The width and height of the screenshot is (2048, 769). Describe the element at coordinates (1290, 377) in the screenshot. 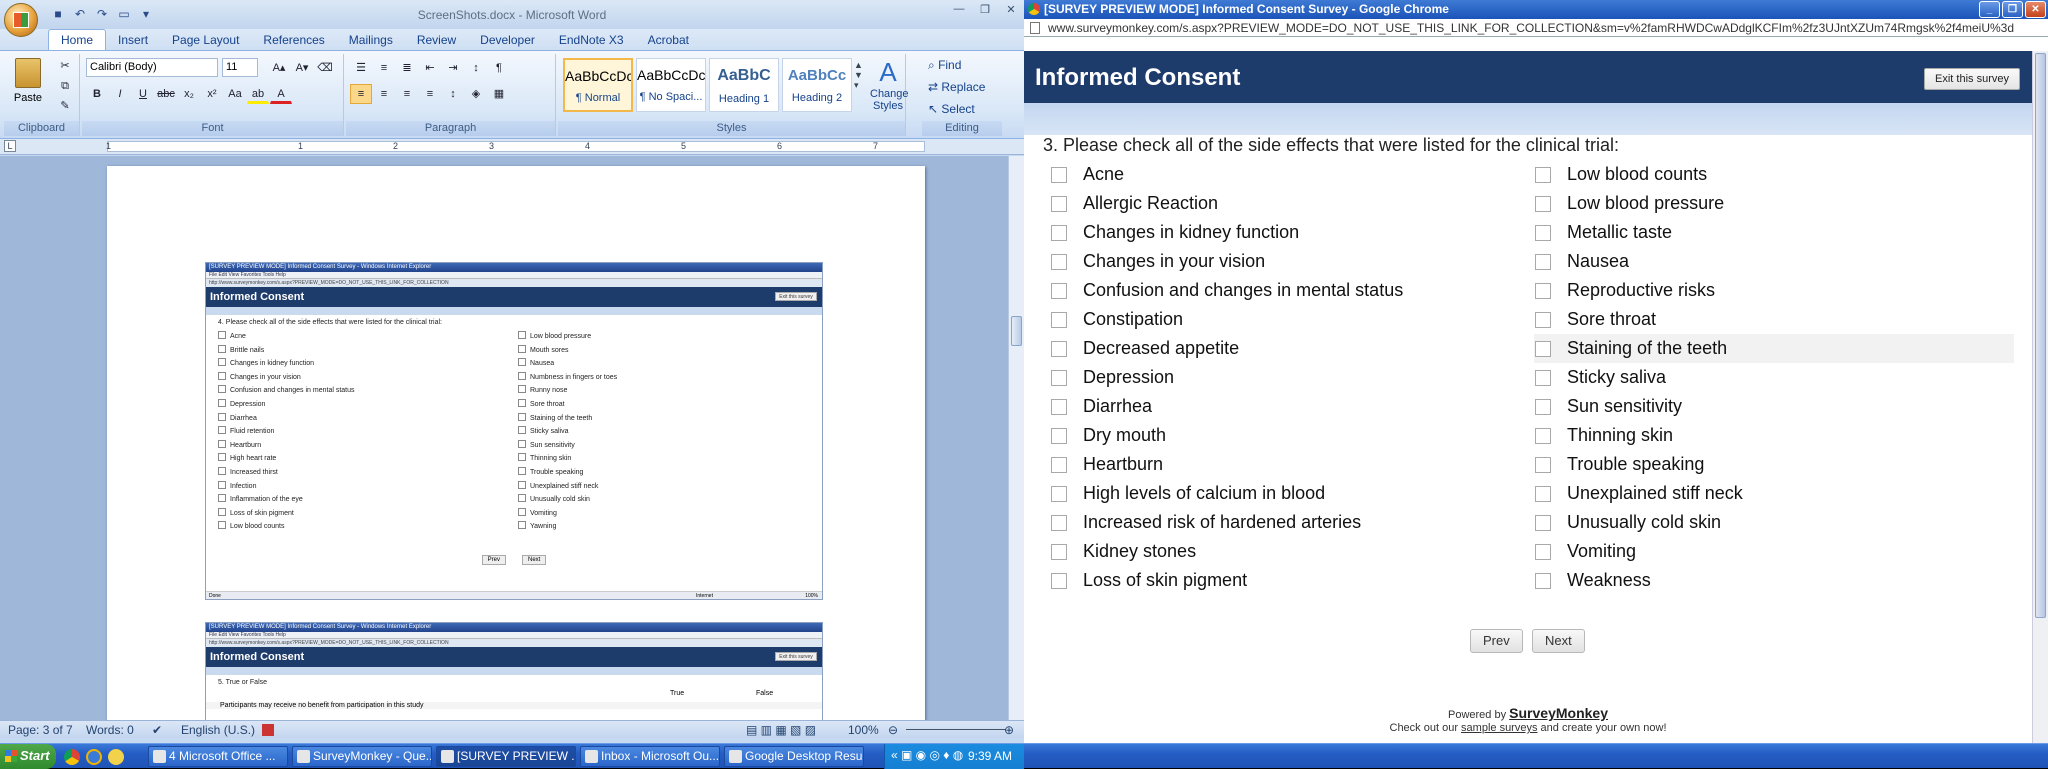

I see `option-depression: Depression` at that location.